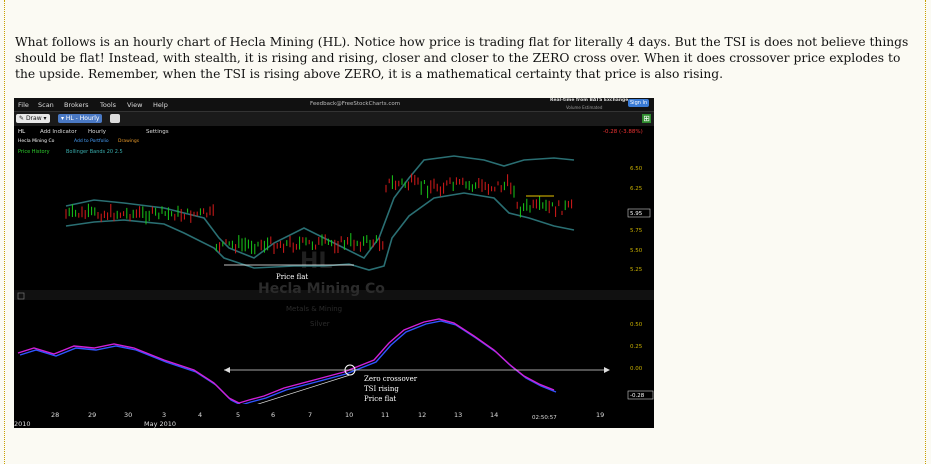 This screenshot has height=464, width=931. What do you see at coordinates (636, 270) in the screenshot?
I see `price-axis-label: 5.25` at bounding box center [636, 270].